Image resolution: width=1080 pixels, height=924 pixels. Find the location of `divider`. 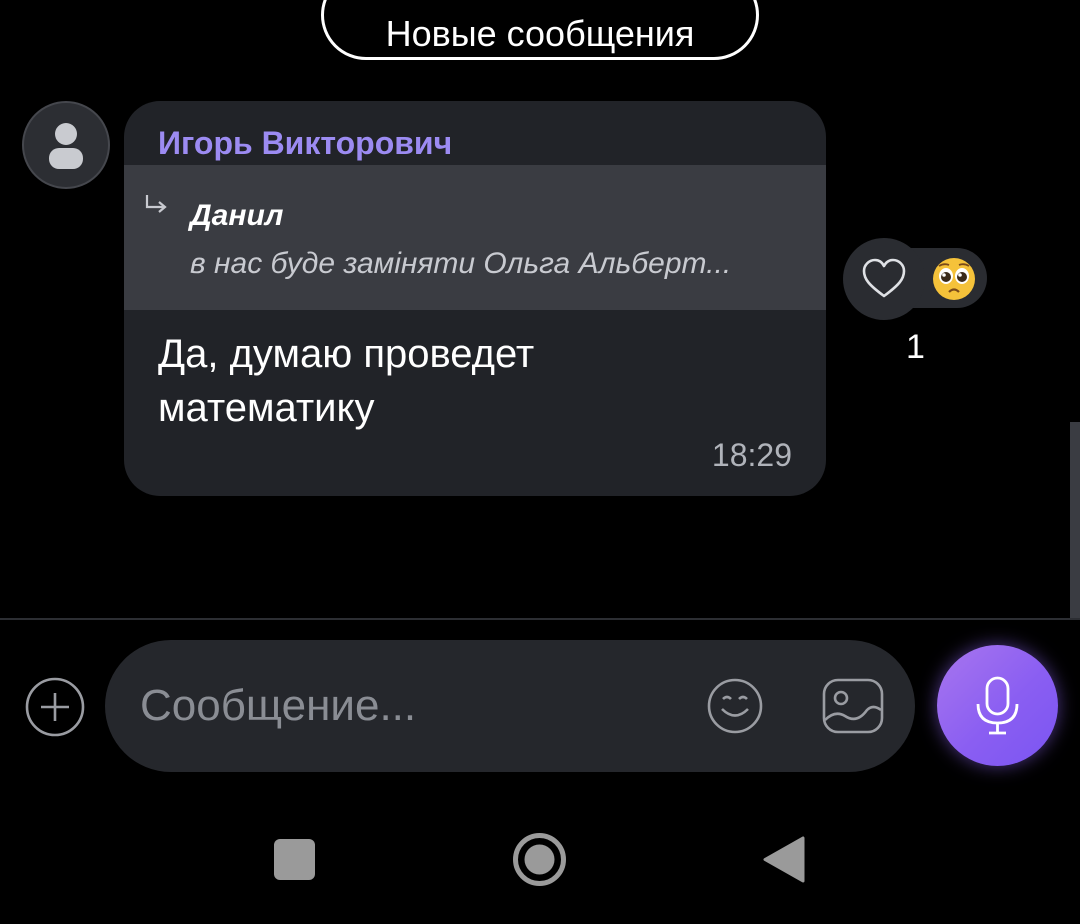

divider is located at coordinates (540, 619).